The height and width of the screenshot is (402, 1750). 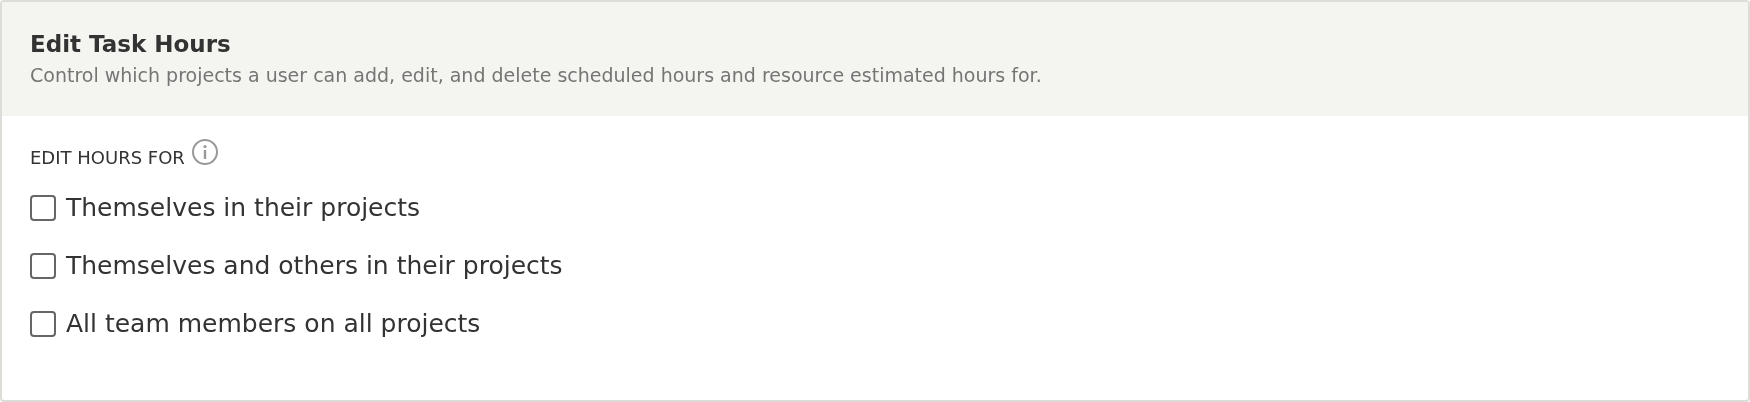 I want to click on section-label: EDIT HOURS FOR, so click(x=107, y=158).